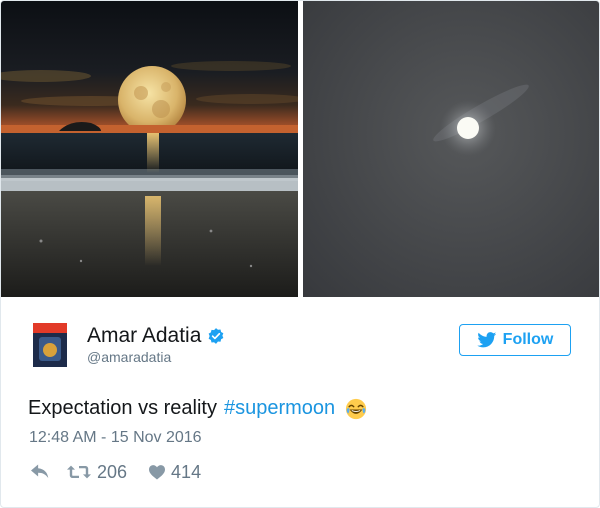 The width and height of the screenshot is (600, 508). I want to click on tweet-timestamp: 12:48 AM - 15 Nov 2016, so click(115, 438).